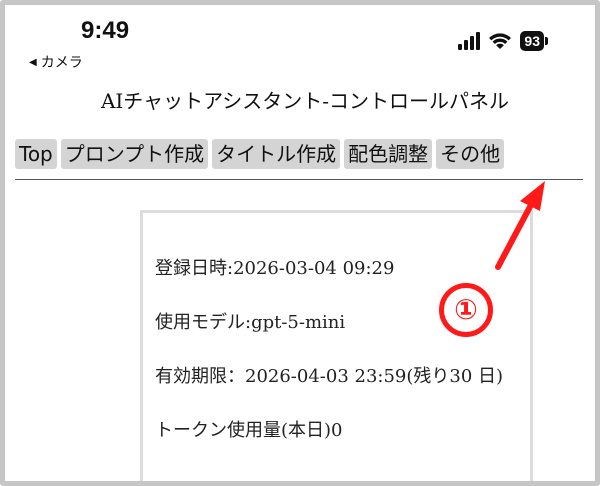 The image size is (600, 486). What do you see at coordinates (466, 310) in the screenshot?
I see `annotation-number: ①` at bounding box center [466, 310].